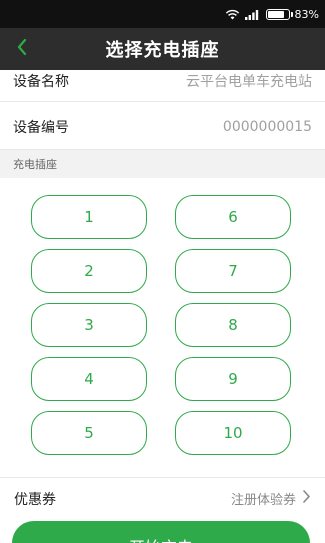 This screenshot has height=543, width=325. I want to click on chevron-left-icon, so click(22, 49).